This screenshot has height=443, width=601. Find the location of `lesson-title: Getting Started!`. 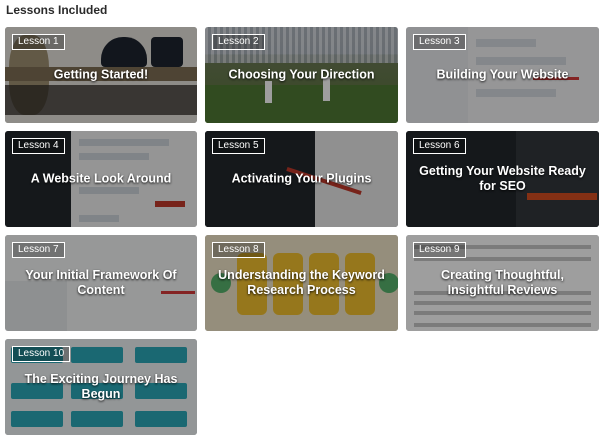

lesson-title: Getting Started! is located at coordinates (101, 74).